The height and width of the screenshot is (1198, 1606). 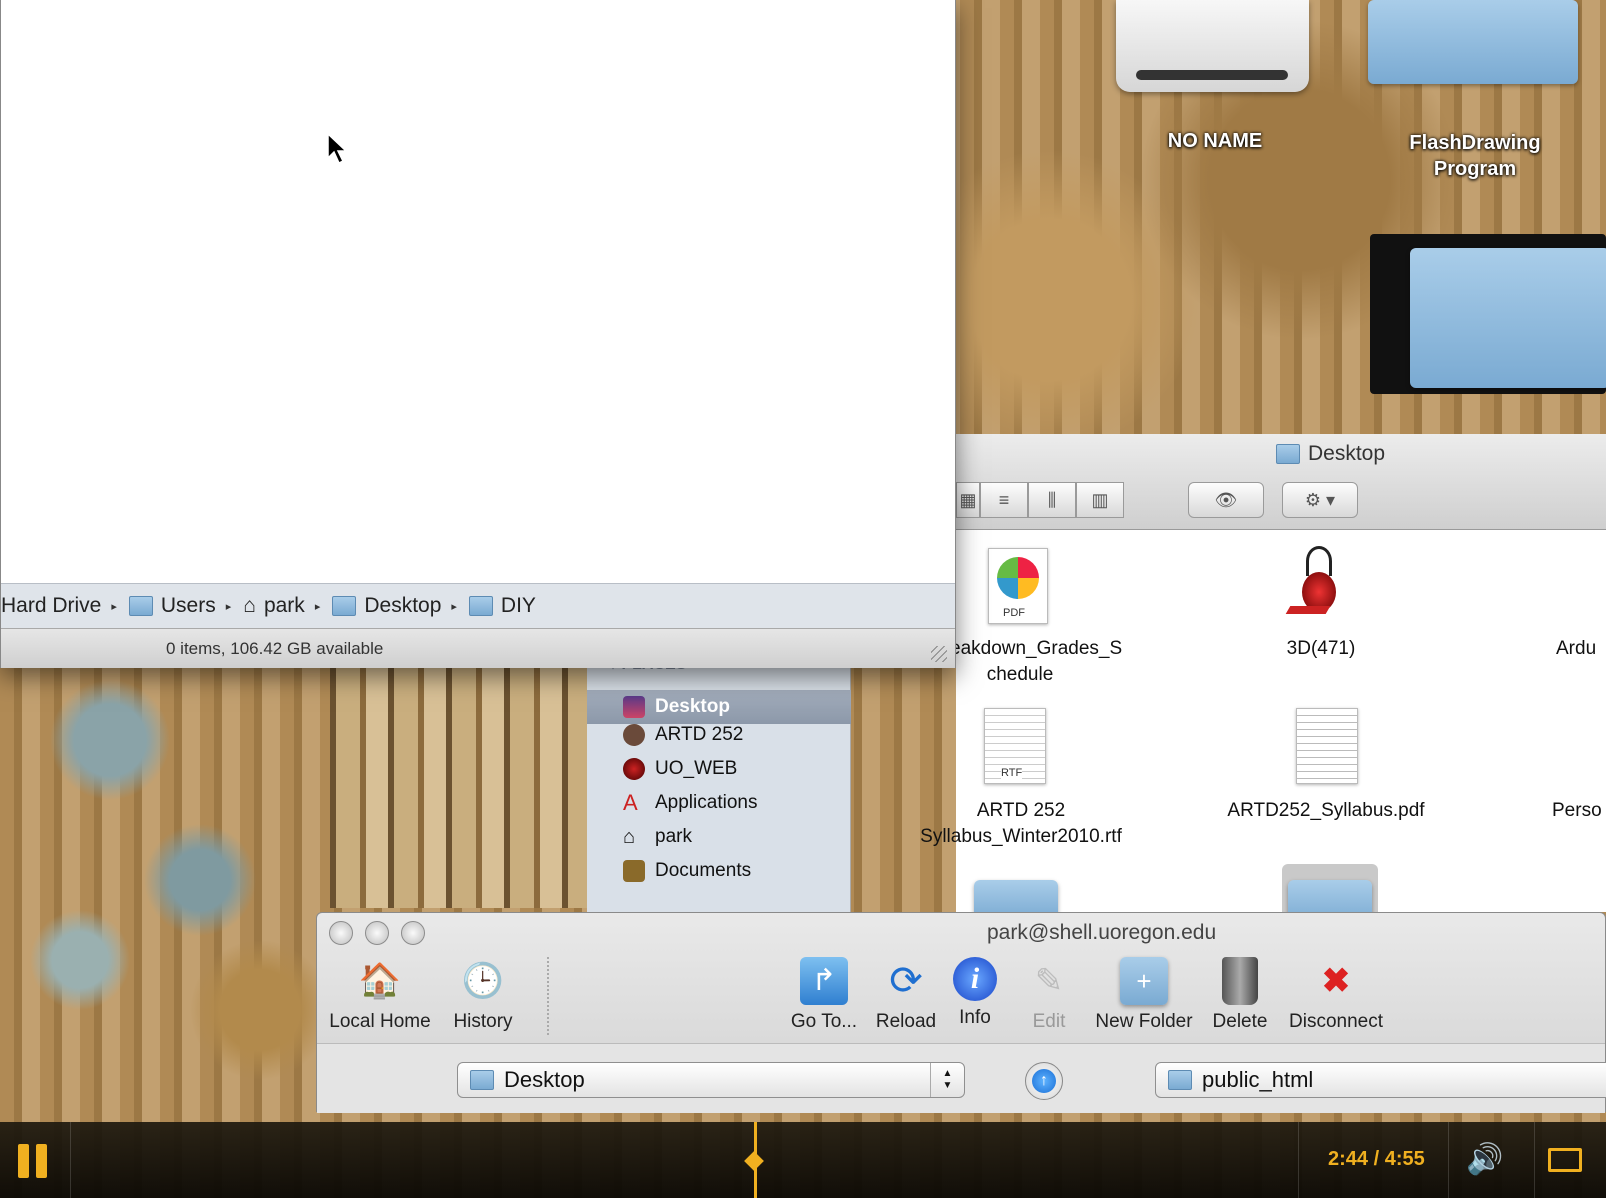 I want to click on file-name: ARTD252_Syllabus.pdf, so click(x=1326, y=811).